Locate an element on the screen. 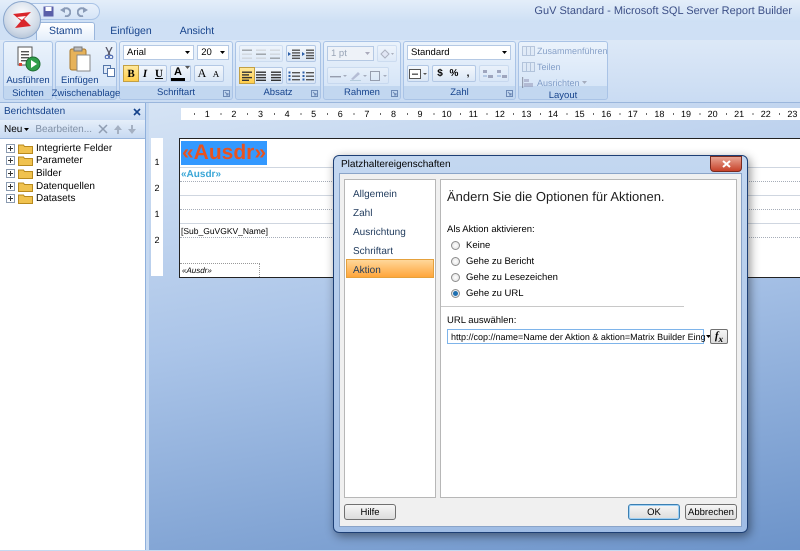  number-symbol-button: $ is located at coordinates (440, 73).